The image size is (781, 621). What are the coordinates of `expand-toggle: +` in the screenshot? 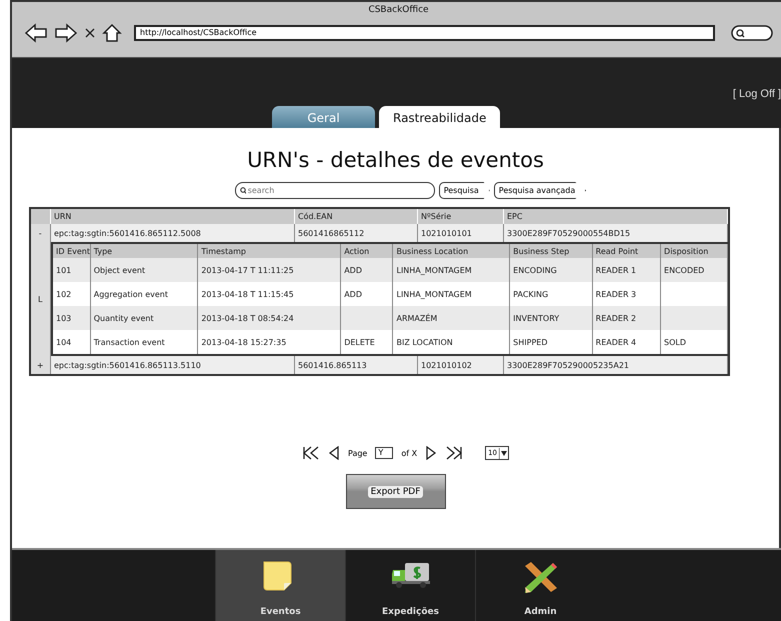 It's located at (40, 365).